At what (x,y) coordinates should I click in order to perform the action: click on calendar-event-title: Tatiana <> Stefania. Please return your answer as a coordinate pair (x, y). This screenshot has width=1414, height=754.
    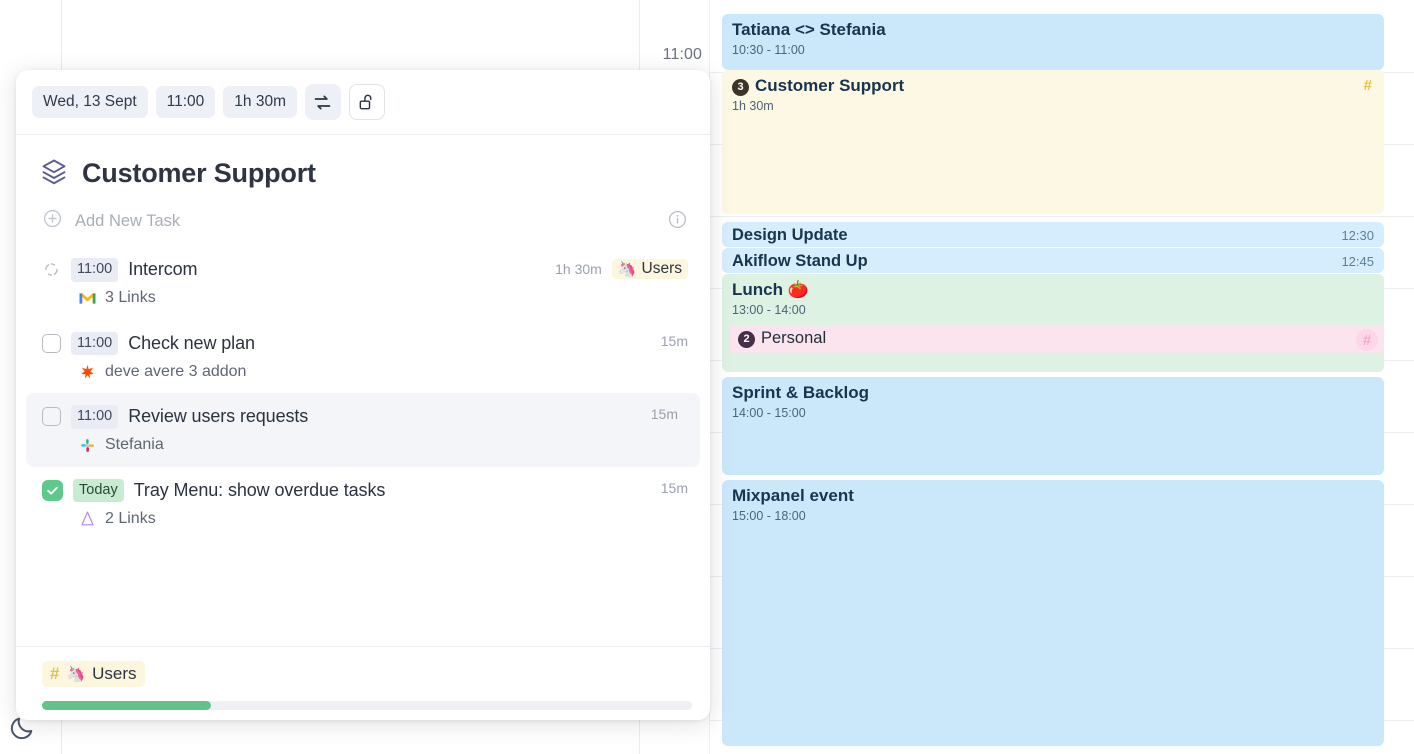
    Looking at the image, I should click on (809, 29).